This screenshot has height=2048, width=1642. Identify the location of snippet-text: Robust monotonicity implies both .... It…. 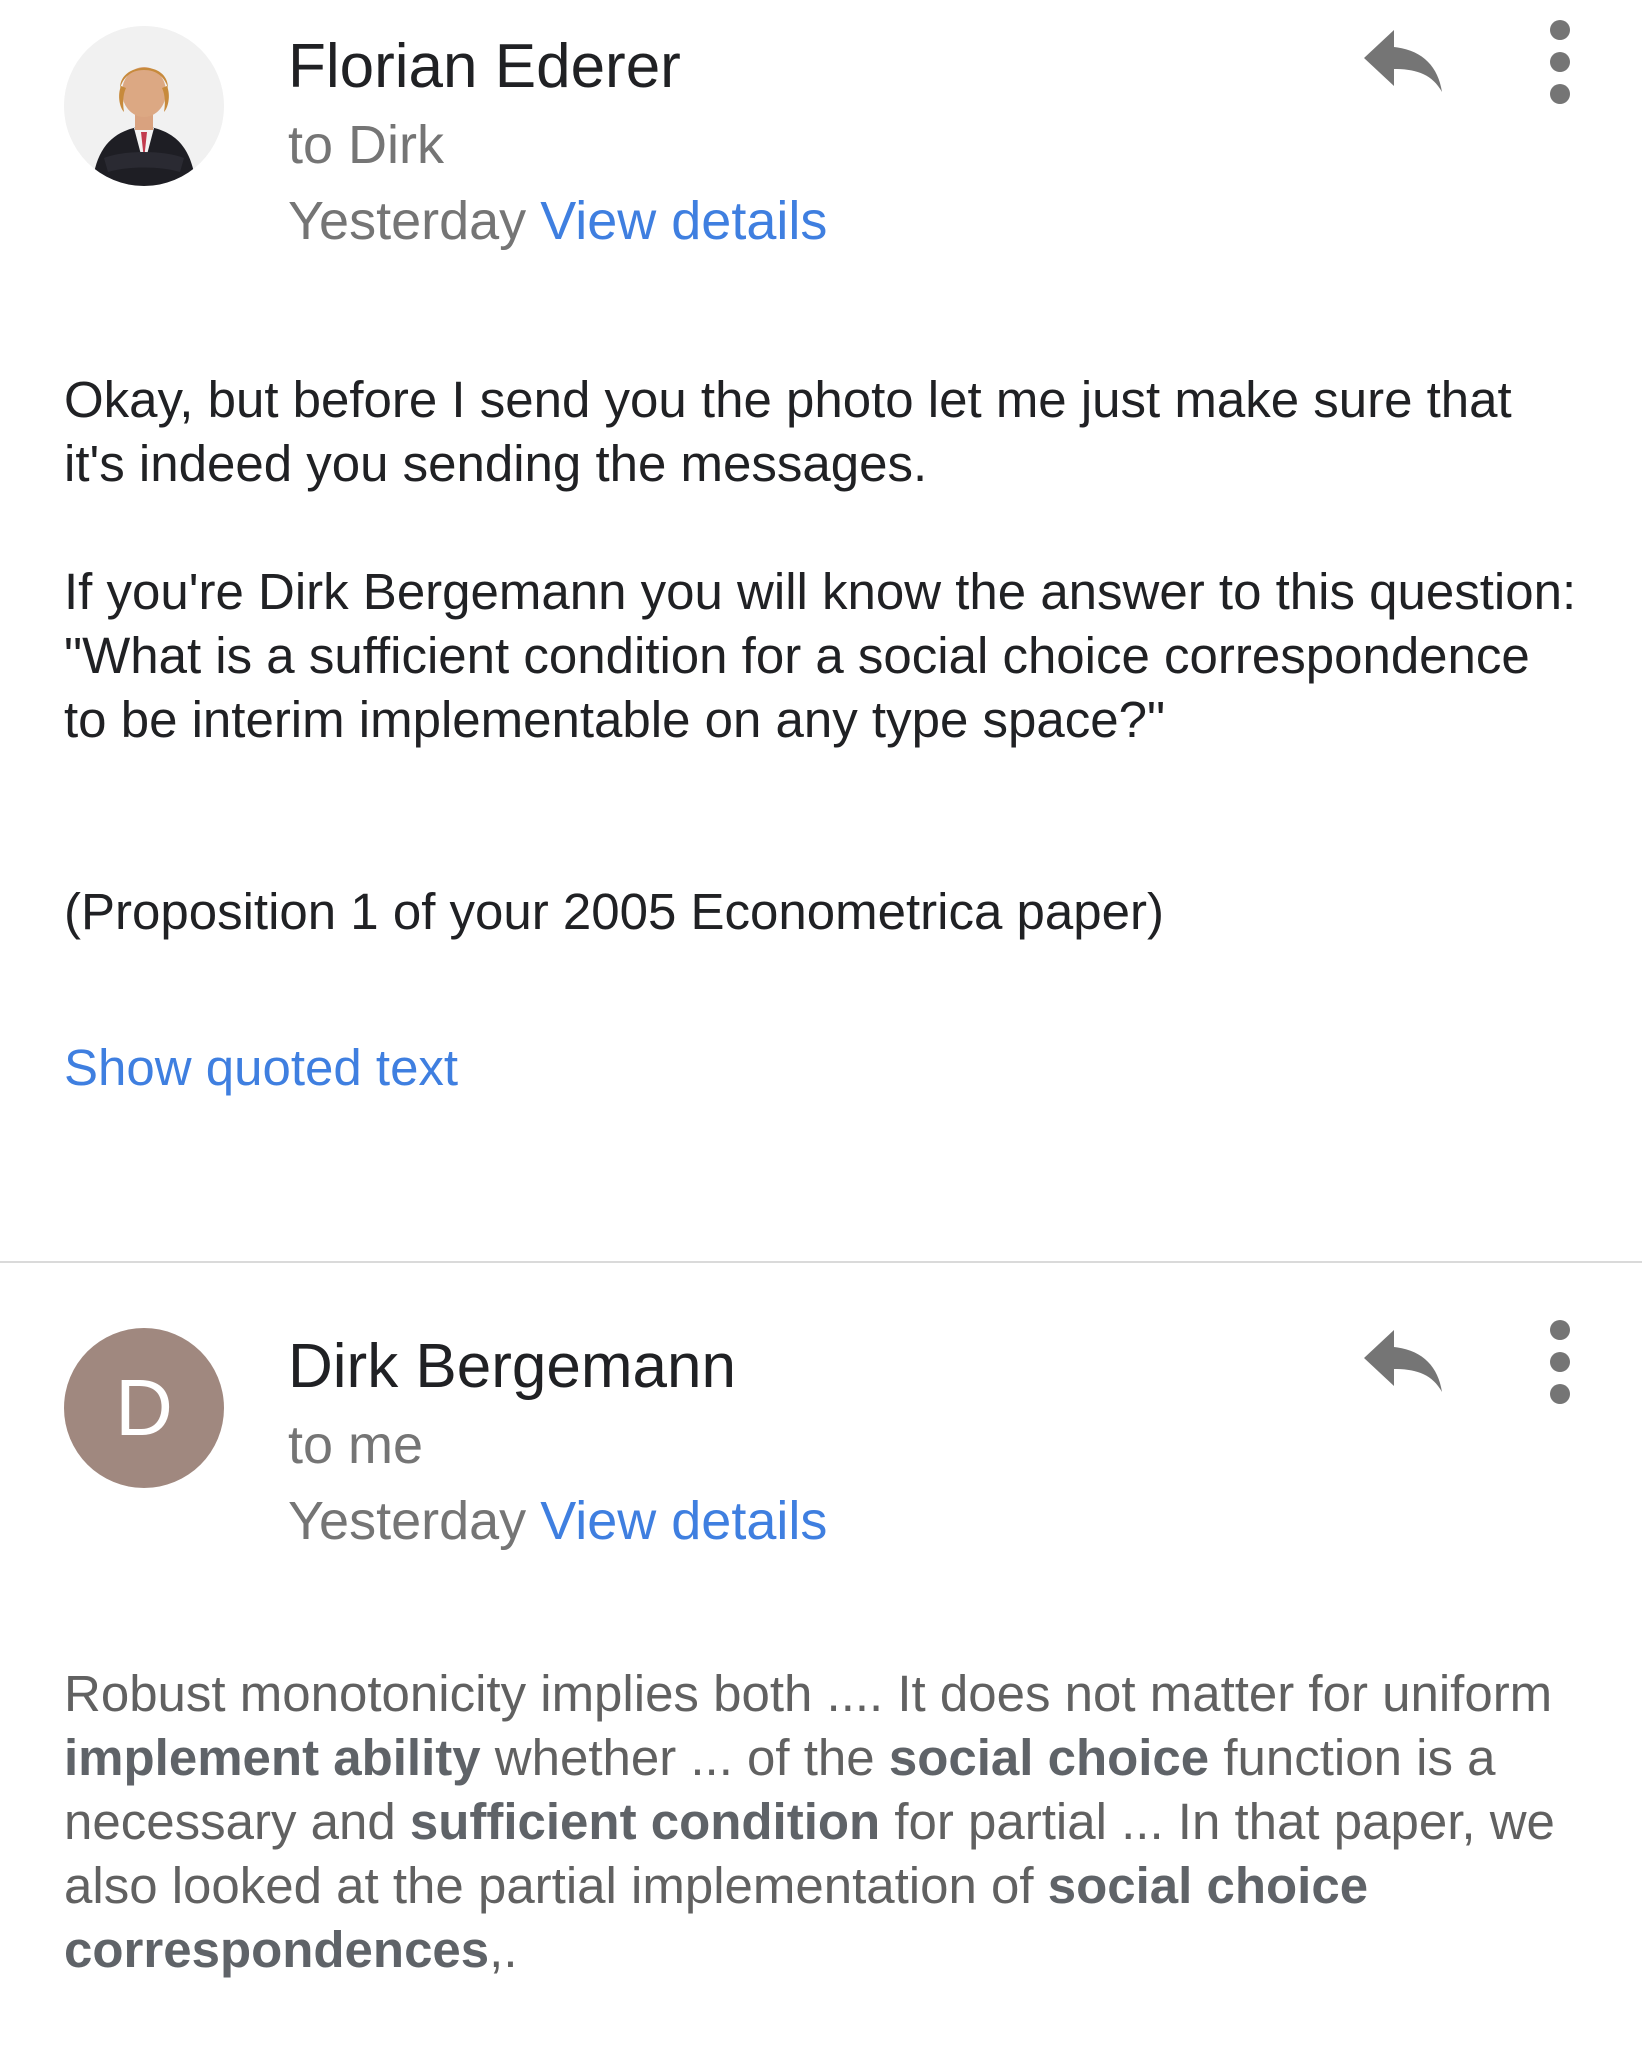
(808, 1693).